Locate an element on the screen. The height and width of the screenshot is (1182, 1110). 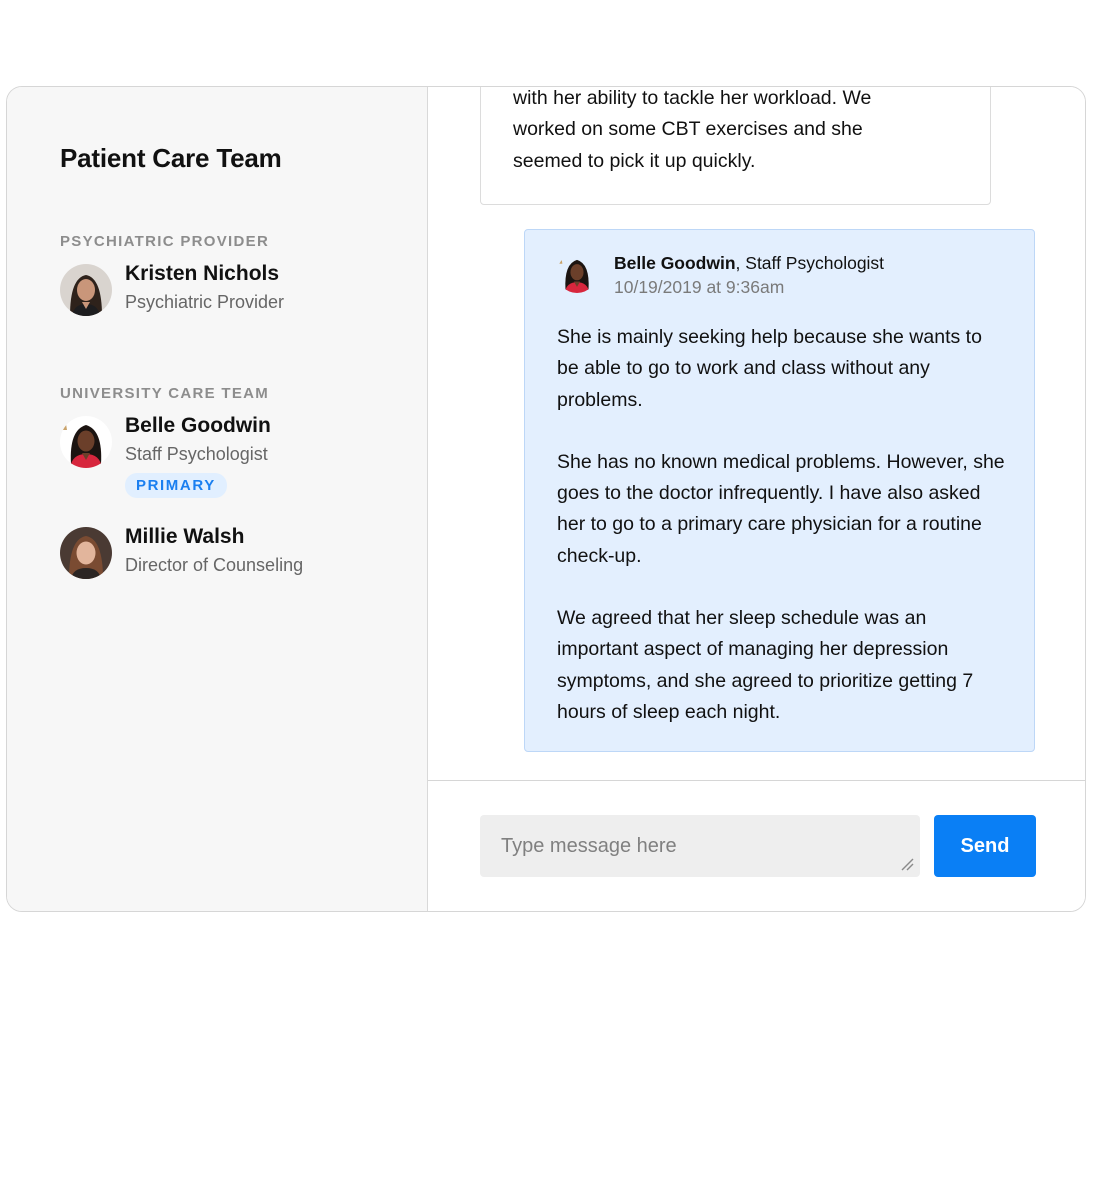
team-member-millie-walsh: Millie Walsh Director of Counseling is located at coordinates (181, 552).